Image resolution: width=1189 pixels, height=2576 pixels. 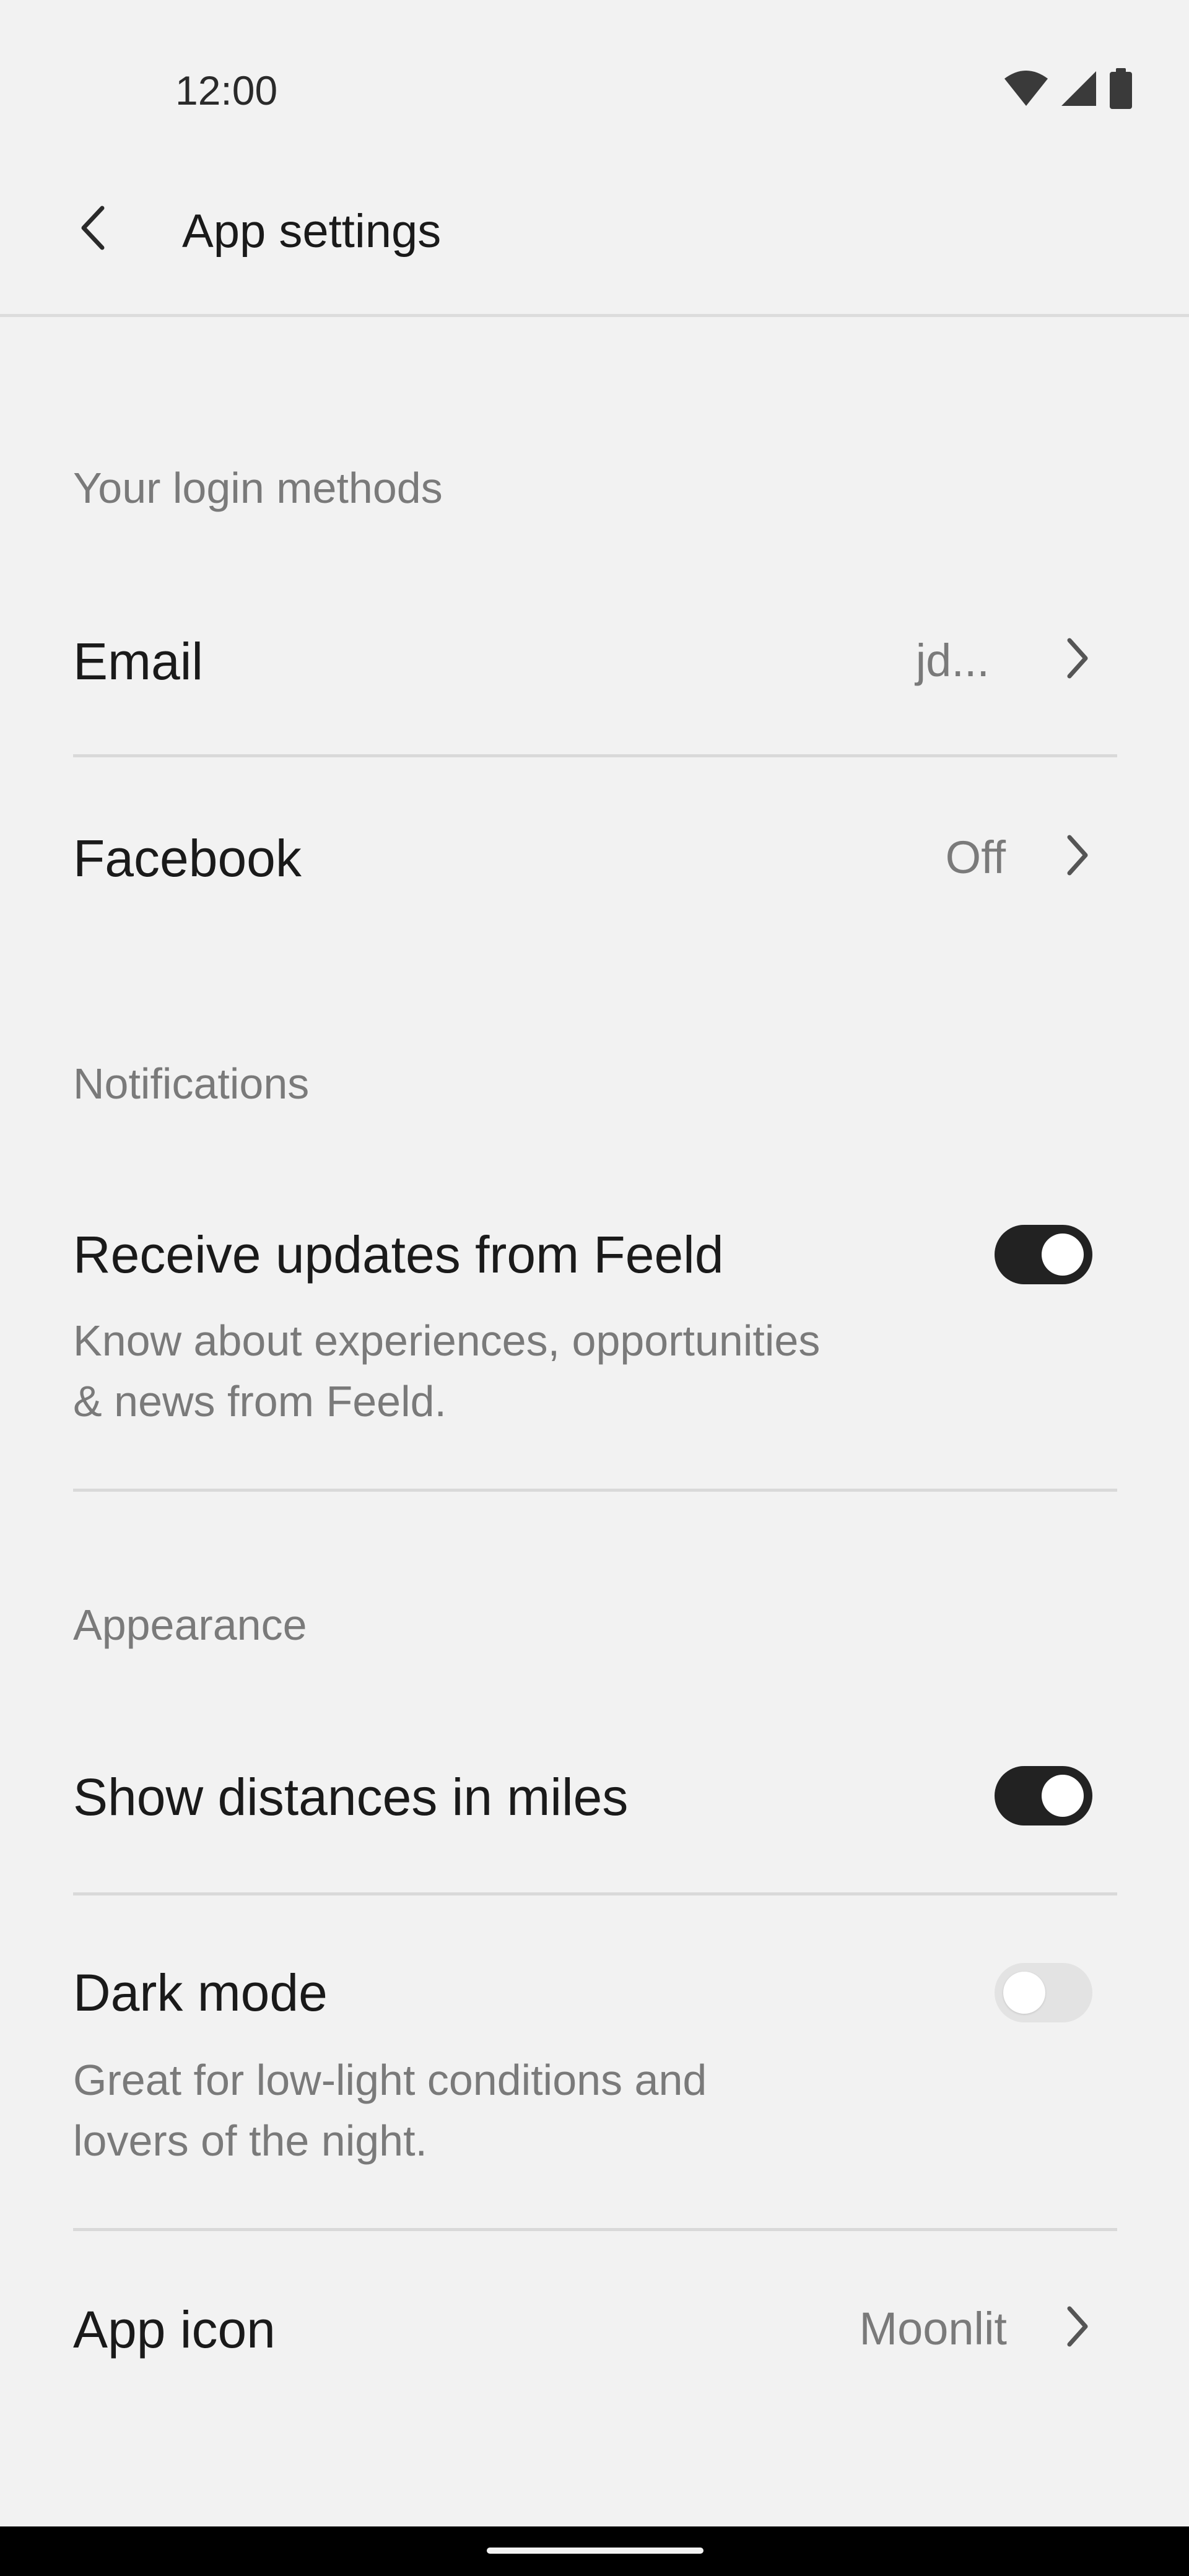 What do you see at coordinates (1026, 88) in the screenshot?
I see `wifi-icon` at bounding box center [1026, 88].